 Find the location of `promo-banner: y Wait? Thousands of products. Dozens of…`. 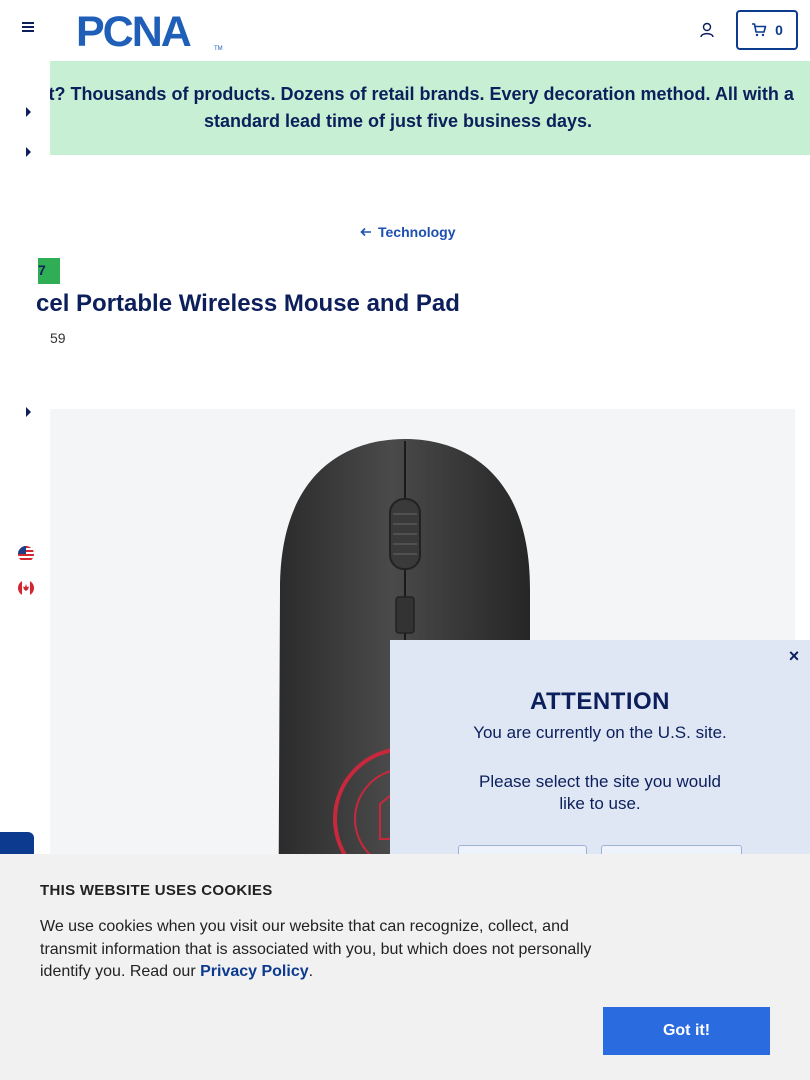

promo-banner: y Wait? Thousands of products. Dozens of… is located at coordinates (405, 108).